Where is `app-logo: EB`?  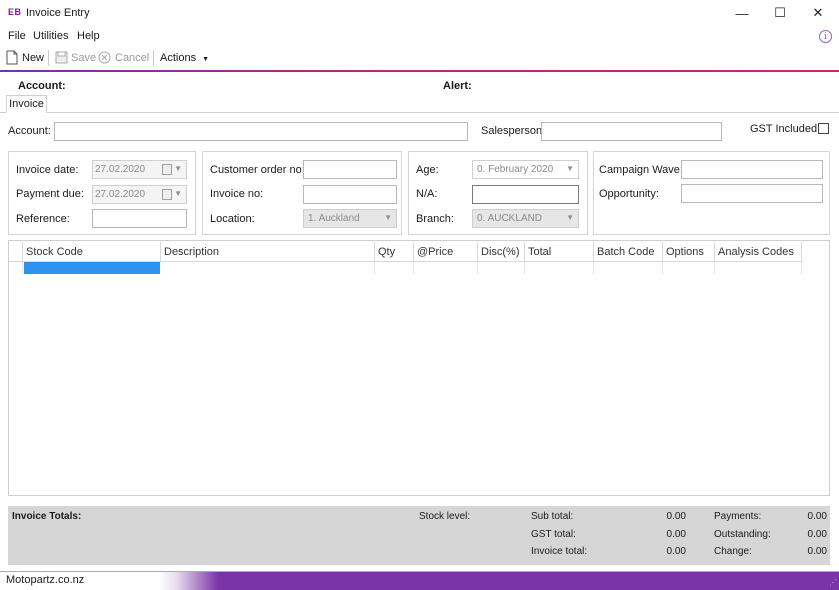 app-logo: EB is located at coordinates (15, 12).